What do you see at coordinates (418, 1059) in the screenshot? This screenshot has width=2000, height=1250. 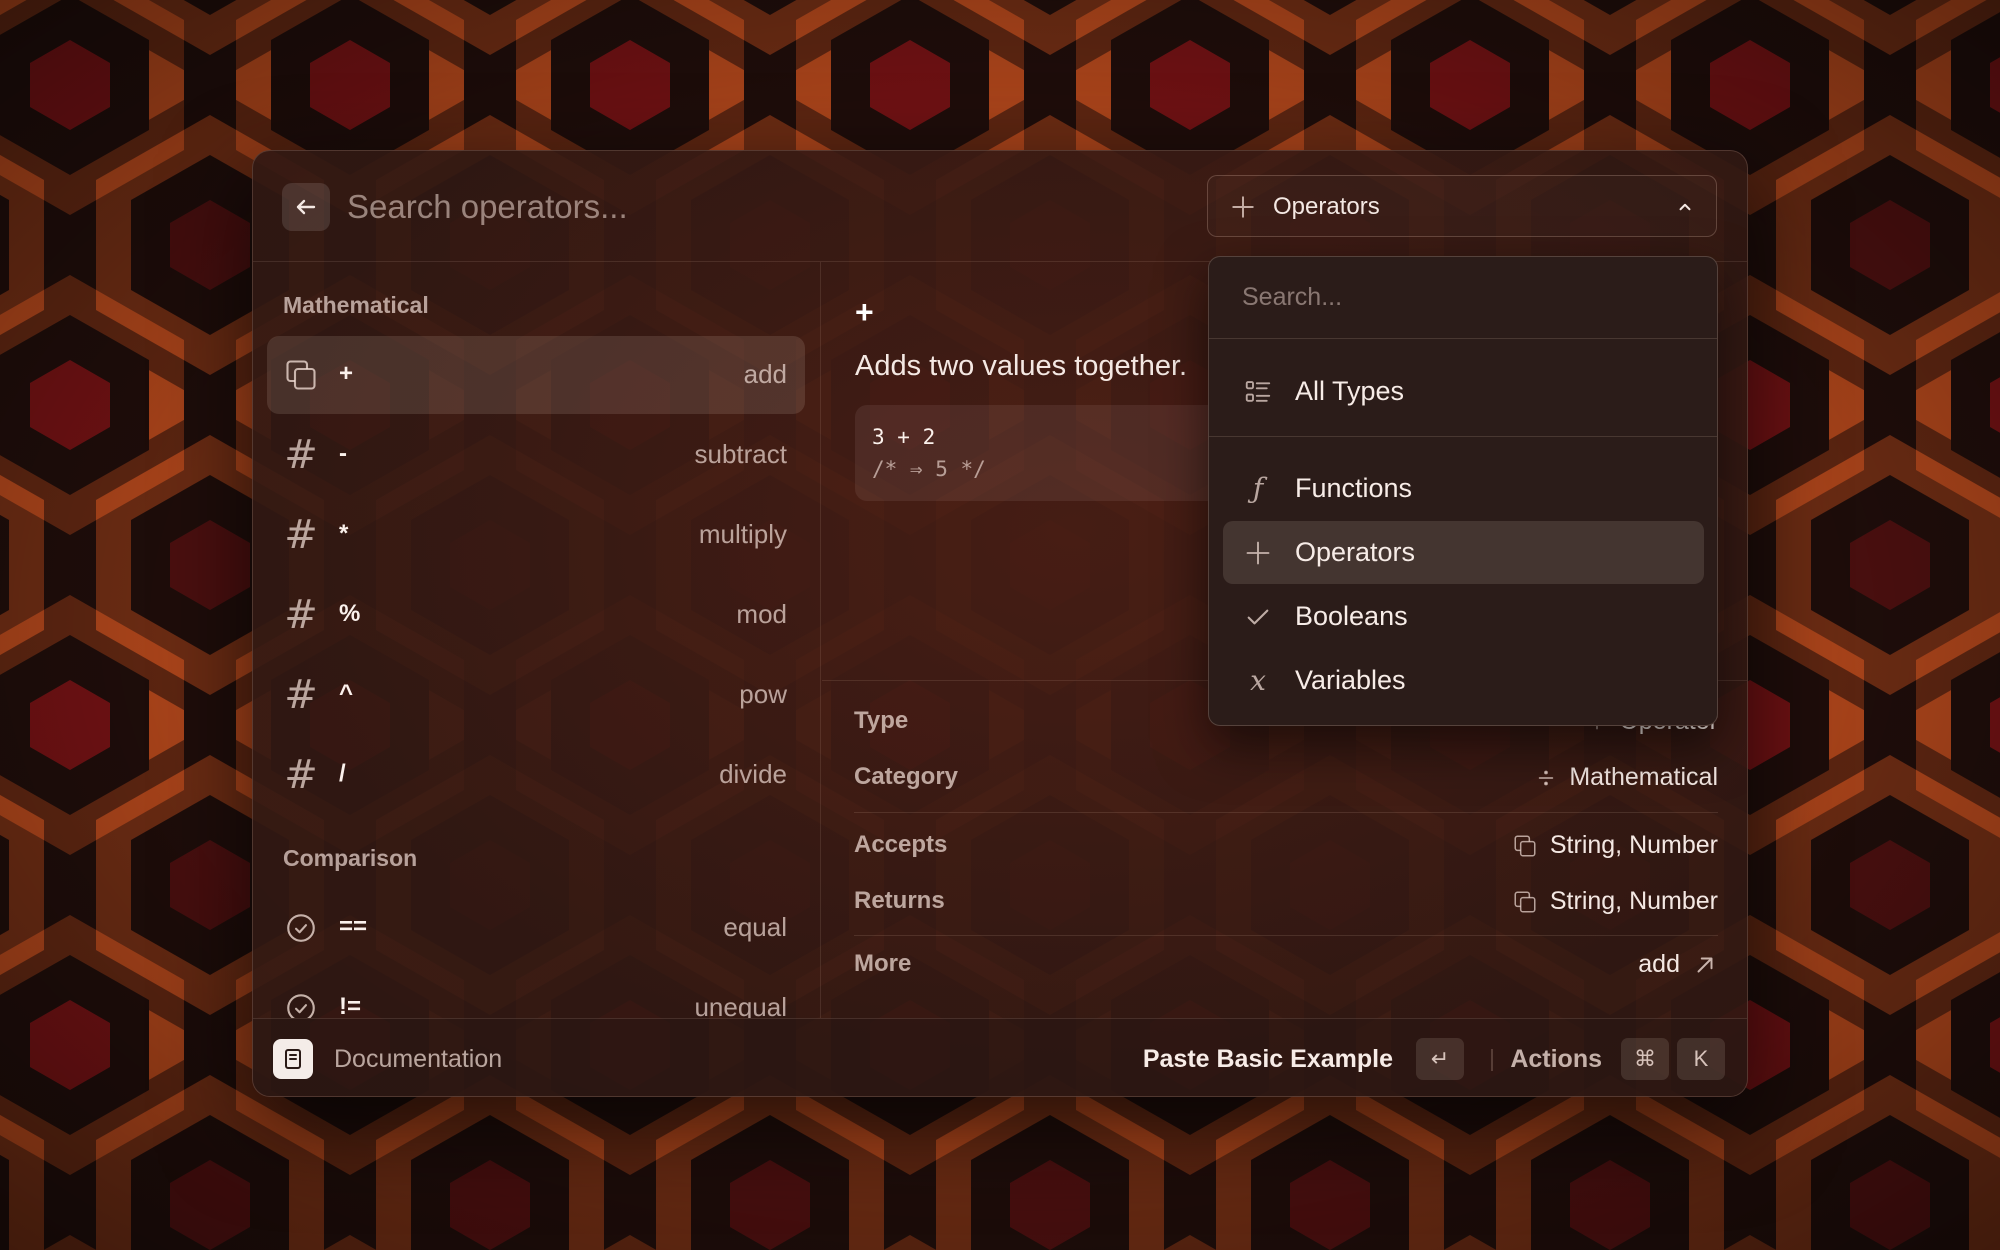 I see `documentation-label: Documentation` at bounding box center [418, 1059].